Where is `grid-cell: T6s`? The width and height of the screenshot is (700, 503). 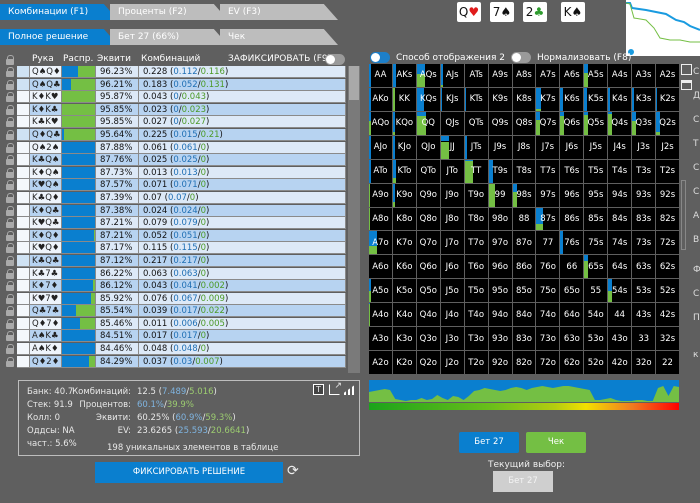
grid-cell: T6s is located at coordinates (572, 171).